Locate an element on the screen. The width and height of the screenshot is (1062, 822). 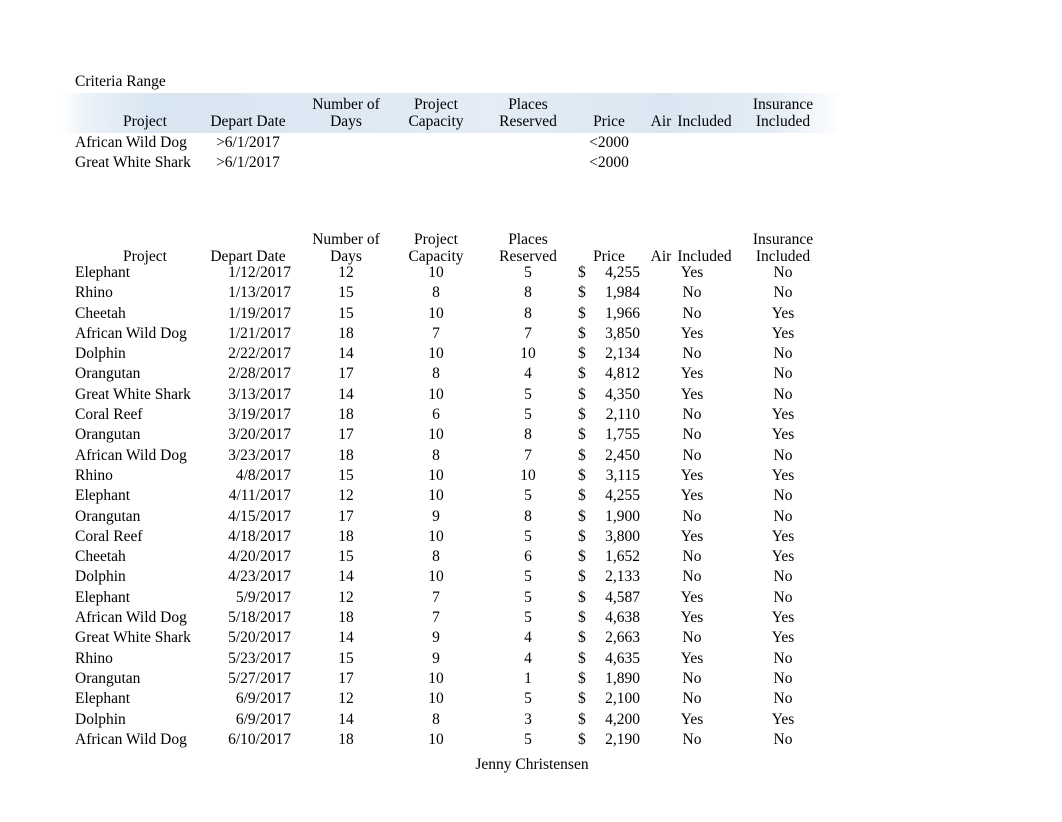
cell-places-reserved: 8 is located at coordinates (528, 293).